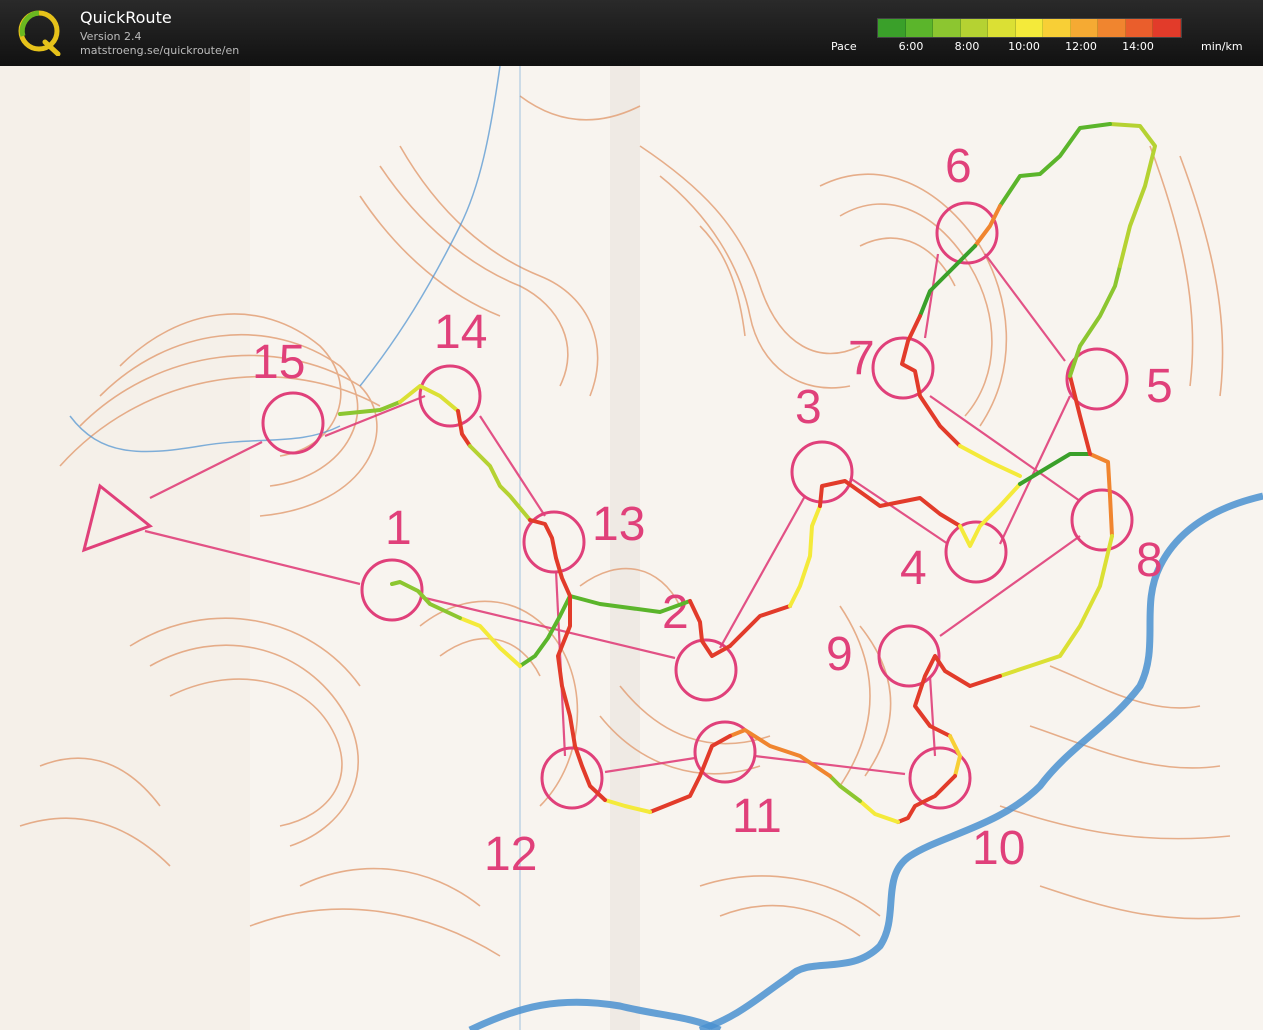 The height and width of the screenshot is (1030, 1263). I want to click on control-number: 11, so click(757, 816).